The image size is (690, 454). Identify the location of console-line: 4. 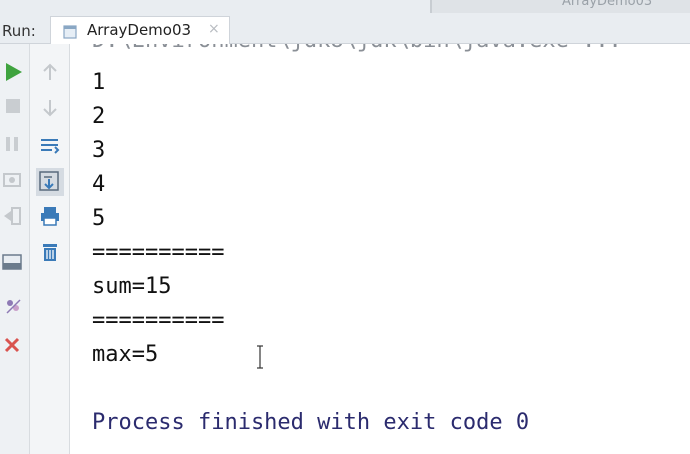
(99, 184).